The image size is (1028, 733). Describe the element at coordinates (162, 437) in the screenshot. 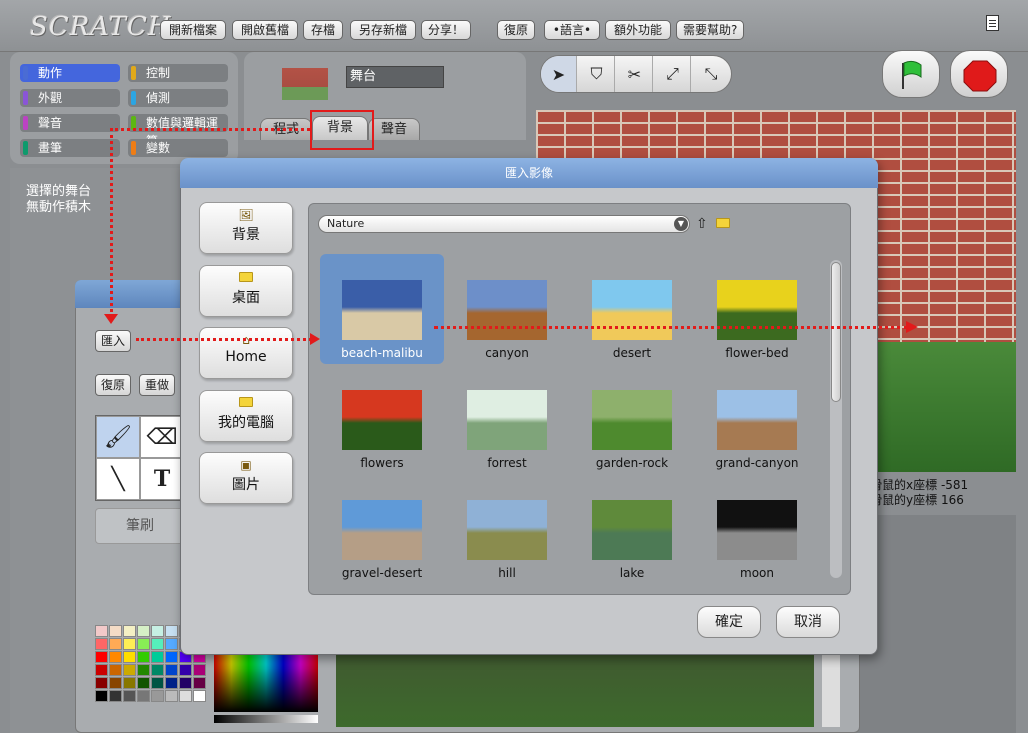

I see `eraser-icon: ⌫` at that location.